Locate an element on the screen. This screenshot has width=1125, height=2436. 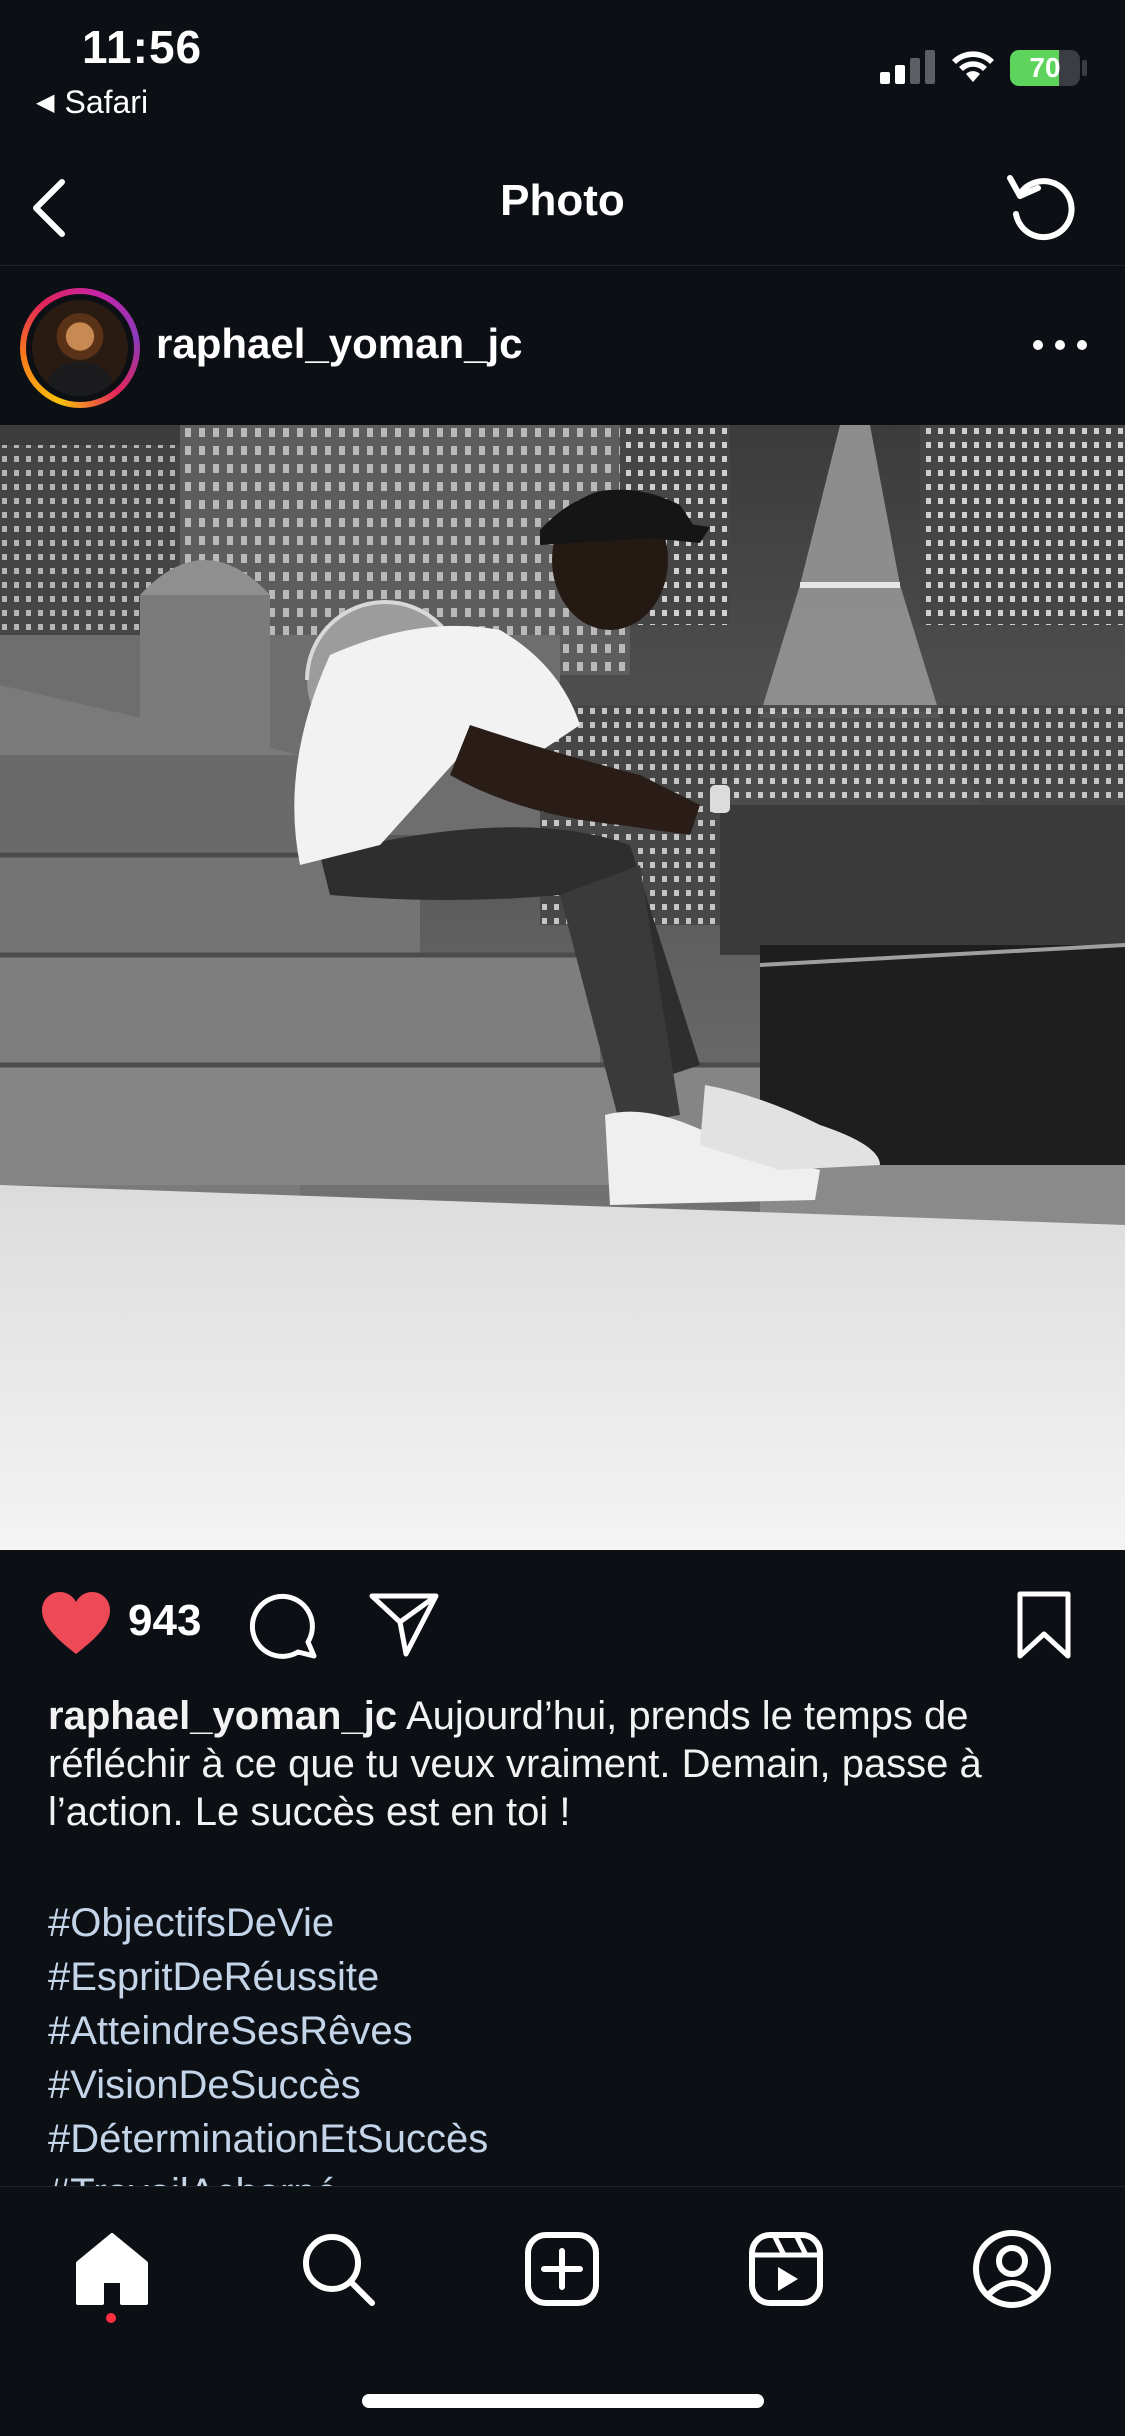
hashtag: #AtteindreSesRêves is located at coordinates (568, 2031).